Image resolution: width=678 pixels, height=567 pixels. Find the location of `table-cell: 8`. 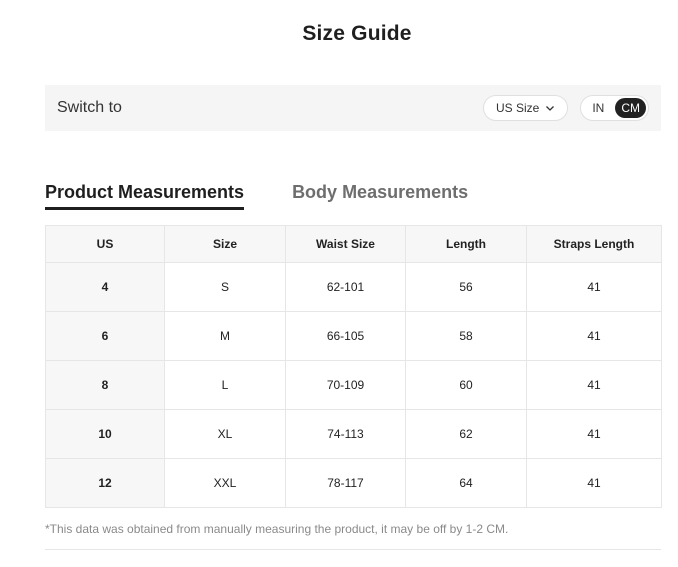

table-cell: 8 is located at coordinates (105, 385).